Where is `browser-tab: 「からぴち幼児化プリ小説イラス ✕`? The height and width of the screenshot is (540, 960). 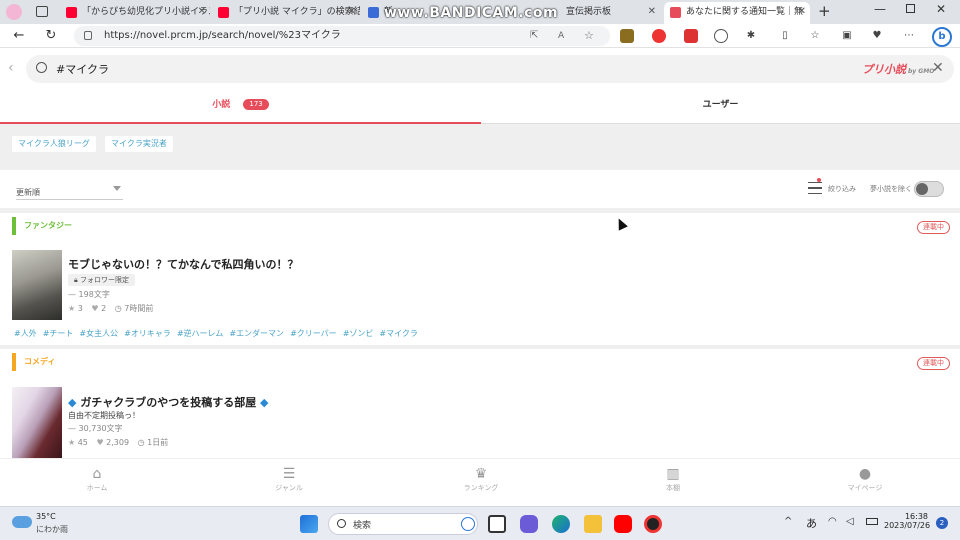 browser-tab: 「からぴち幼児化プリ小説イラス ✕ is located at coordinates (135, 13).